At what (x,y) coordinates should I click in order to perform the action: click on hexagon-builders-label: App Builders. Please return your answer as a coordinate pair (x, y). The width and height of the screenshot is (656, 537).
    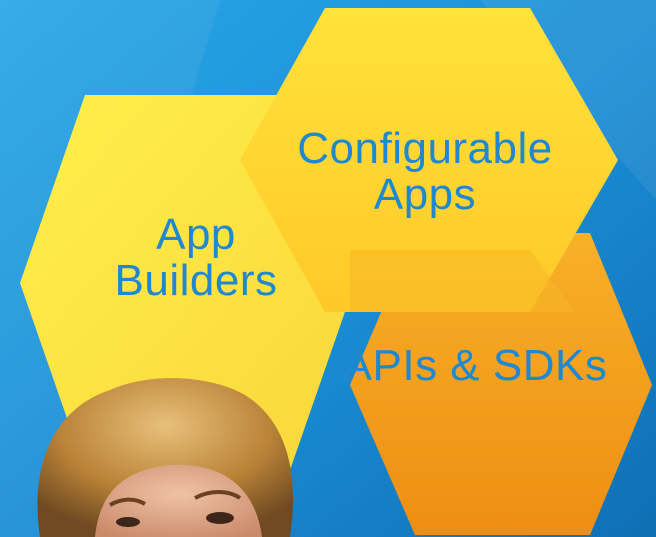
    Looking at the image, I should click on (196, 258).